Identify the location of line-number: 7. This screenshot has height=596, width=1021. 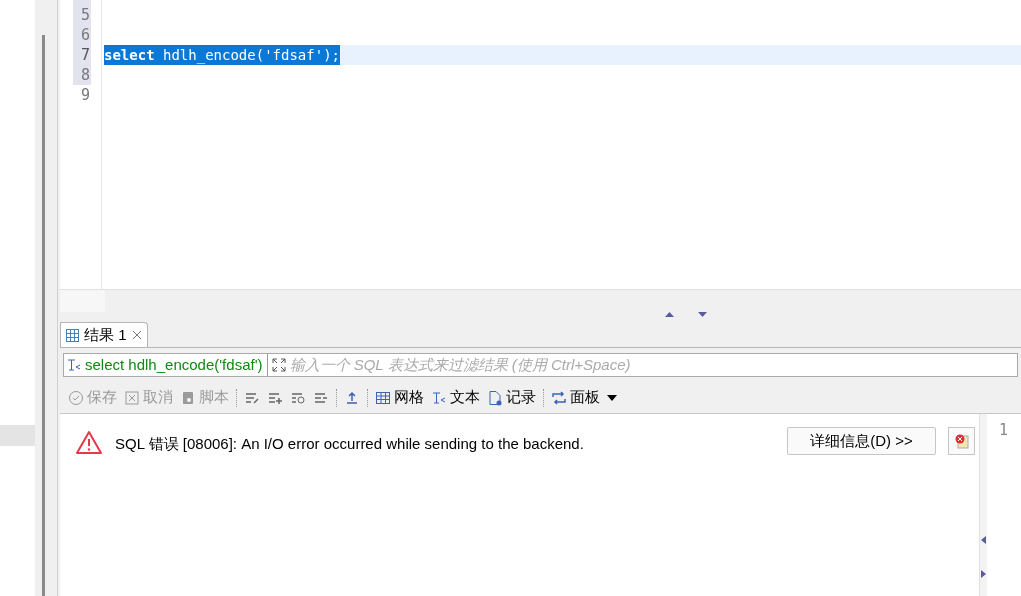
(85, 55).